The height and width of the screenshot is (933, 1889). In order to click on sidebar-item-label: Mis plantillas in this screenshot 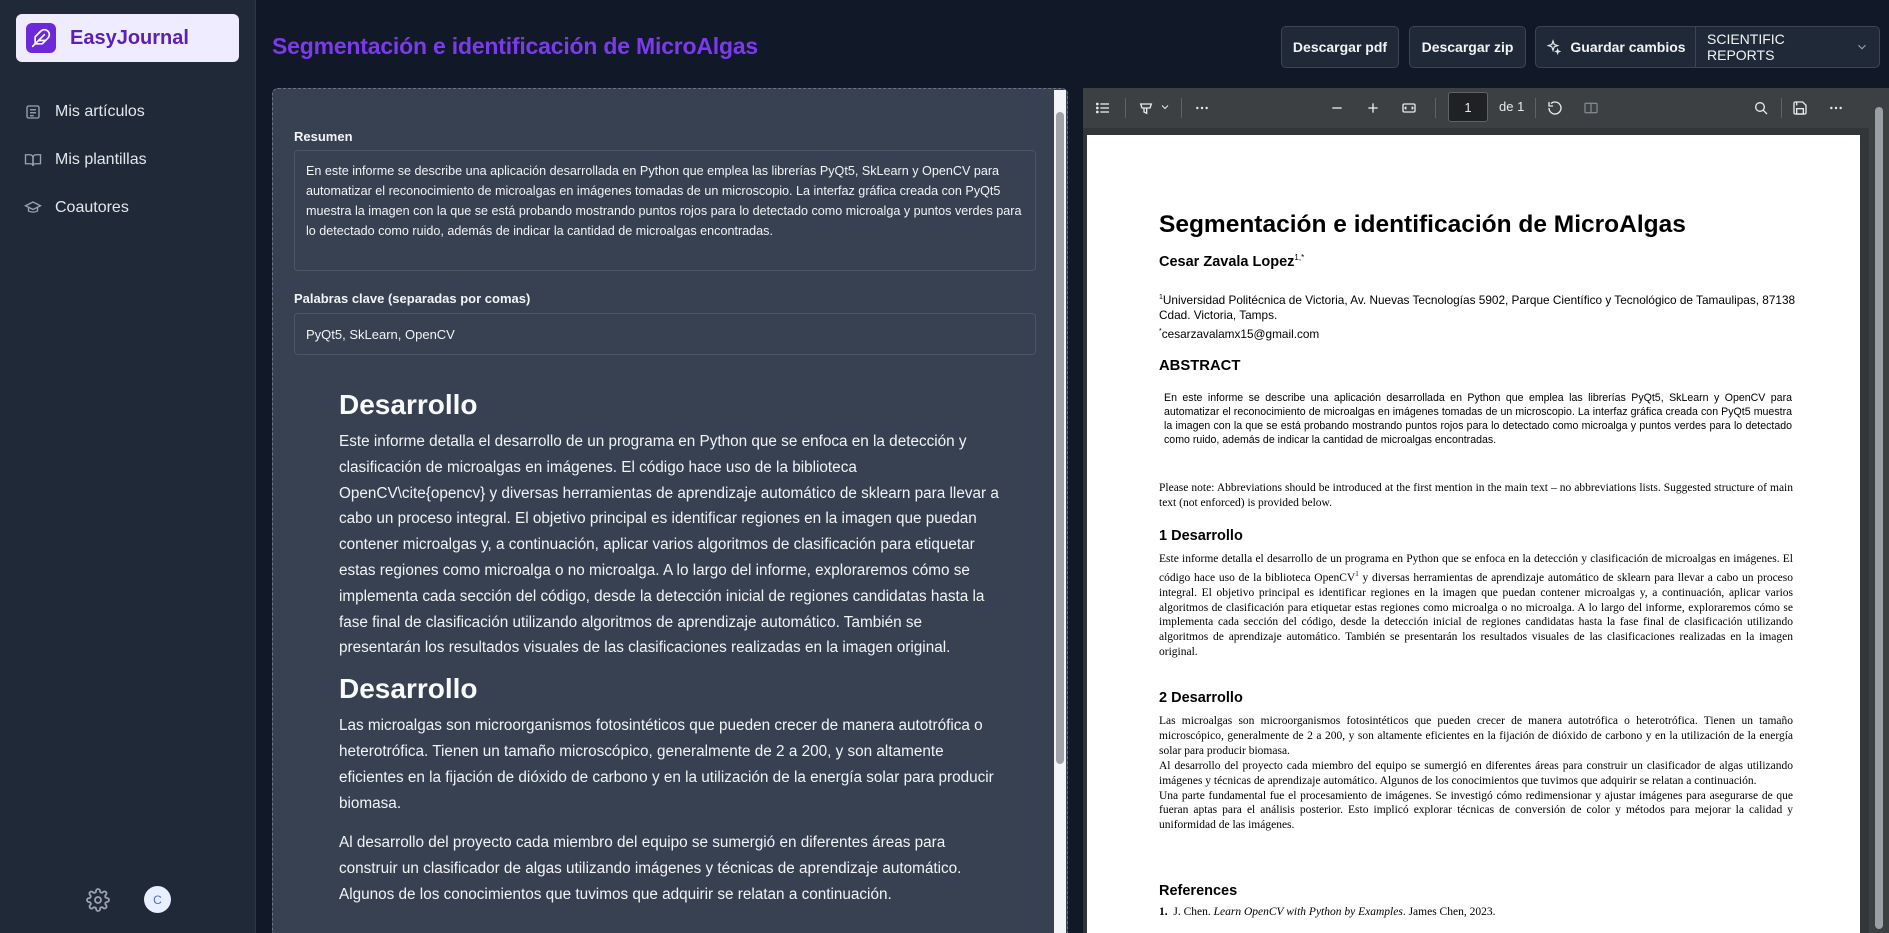, I will do `click(101, 159)`.